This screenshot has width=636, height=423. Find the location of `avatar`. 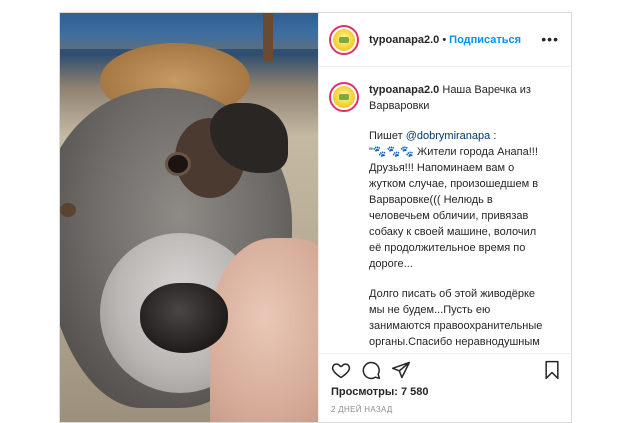

avatar is located at coordinates (344, 39).